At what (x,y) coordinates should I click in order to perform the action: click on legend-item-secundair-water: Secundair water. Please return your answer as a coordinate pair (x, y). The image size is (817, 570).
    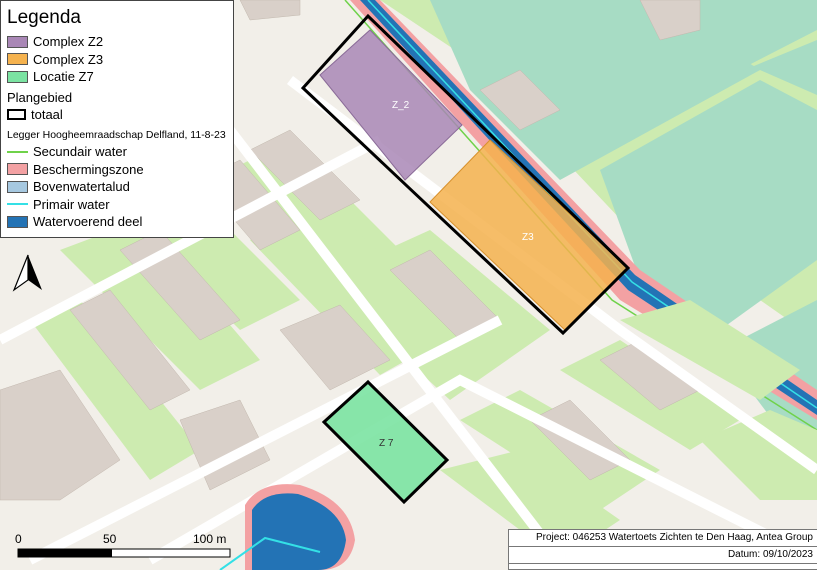
    Looking at the image, I should click on (117, 152).